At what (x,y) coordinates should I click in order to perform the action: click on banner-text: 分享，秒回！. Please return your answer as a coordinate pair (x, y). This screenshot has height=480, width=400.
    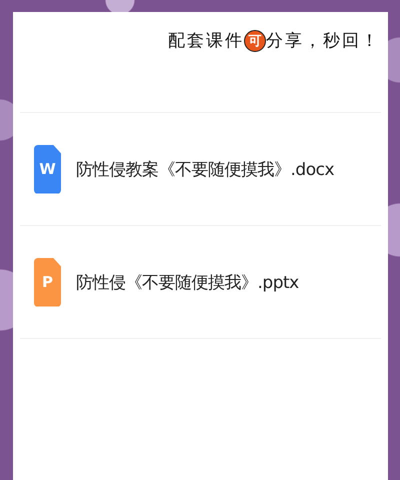
    Looking at the image, I should click on (323, 41).